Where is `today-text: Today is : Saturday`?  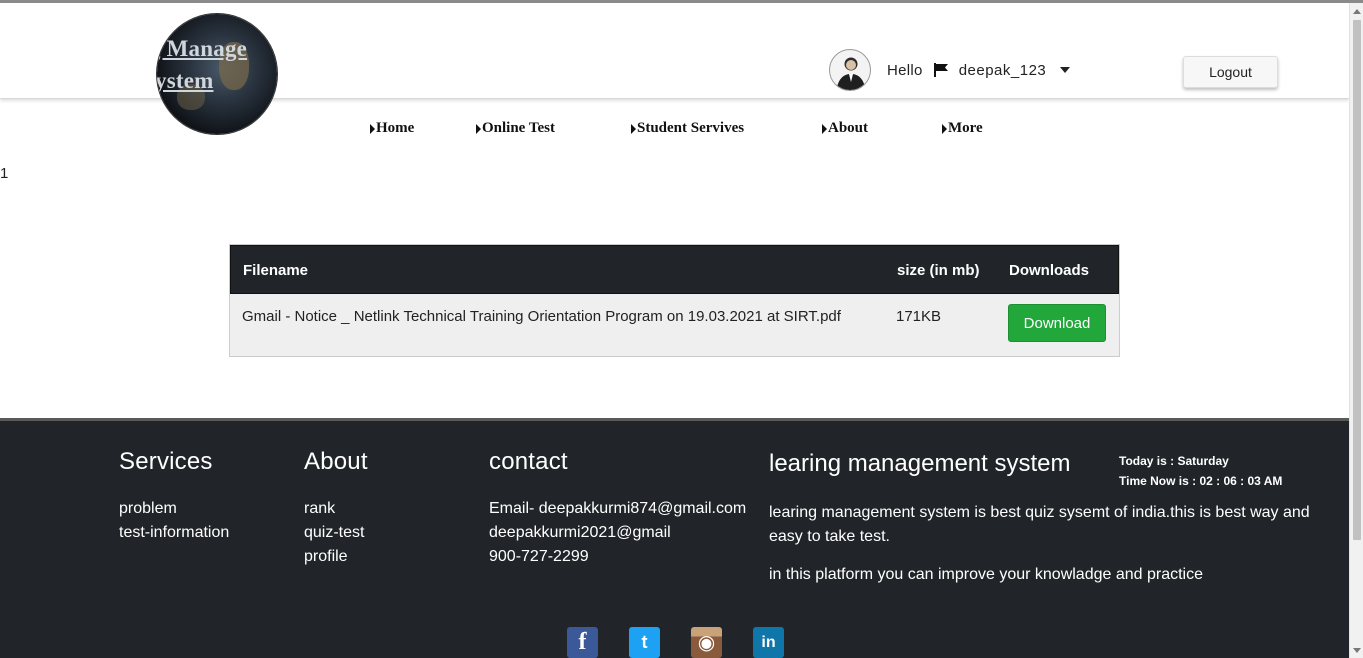
today-text: Today is : Saturday is located at coordinates (1174, 461).